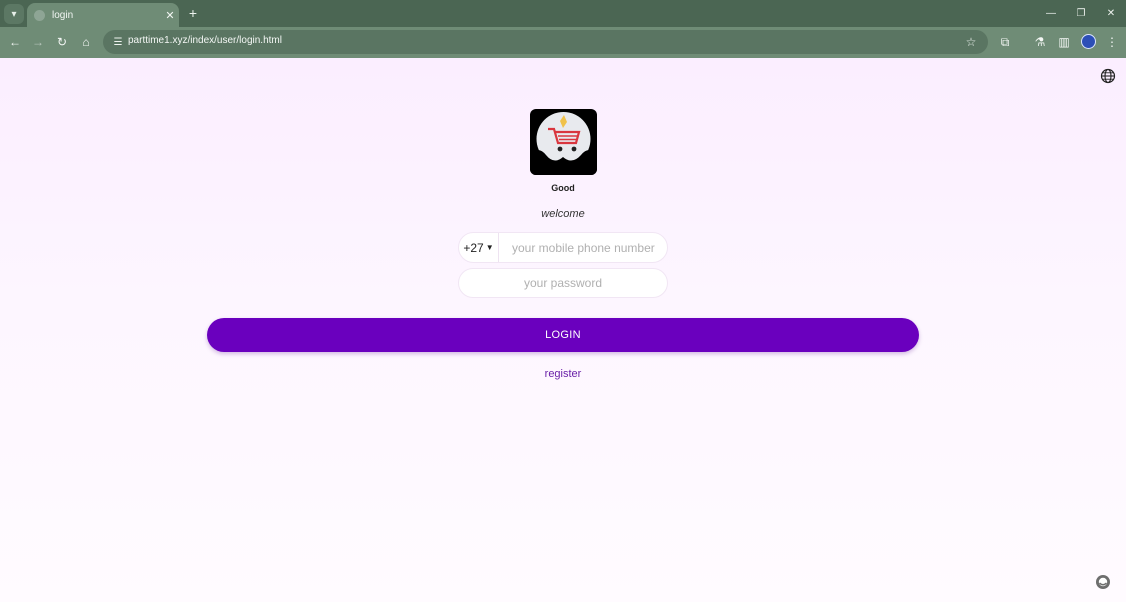  What do you see at coordinates (1051, 13) in the screenshot?
I see `minimize-icon: —` at bounding box center [1051, 13].